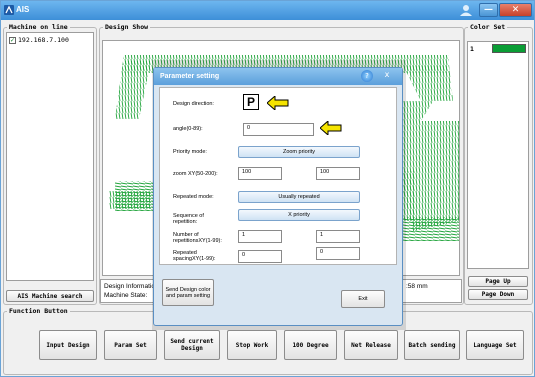 The image size is (535, 377). Describe the element at coordinates (260, 256) in the screenshot. I see `spacing-x-input: 0` at that location.